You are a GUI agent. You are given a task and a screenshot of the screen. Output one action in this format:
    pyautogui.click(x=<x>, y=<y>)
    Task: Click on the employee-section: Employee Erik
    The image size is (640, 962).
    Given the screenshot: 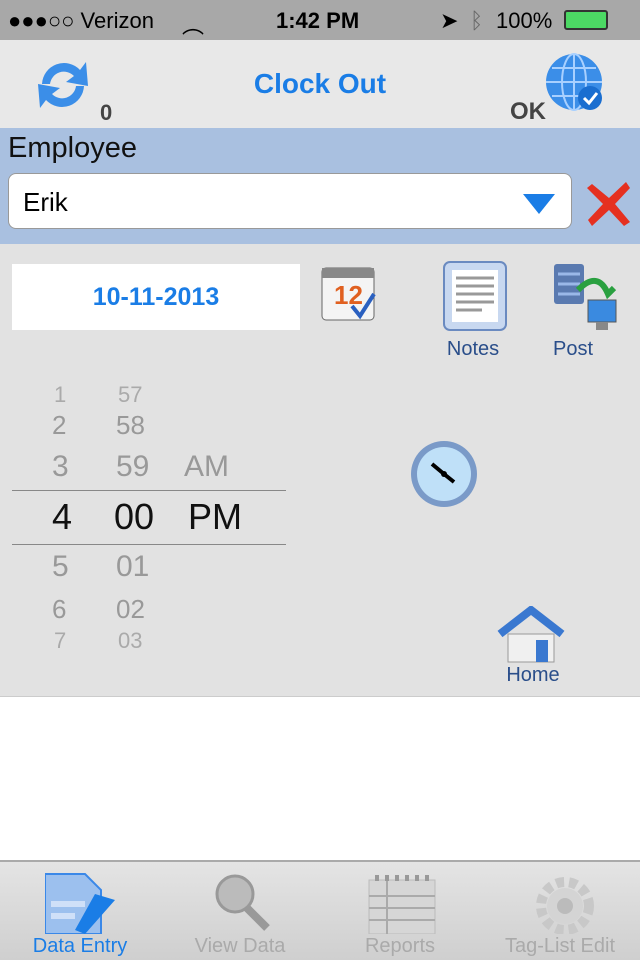 What is the action you would take?
    pyautogui.click(x=320, y=186)
    